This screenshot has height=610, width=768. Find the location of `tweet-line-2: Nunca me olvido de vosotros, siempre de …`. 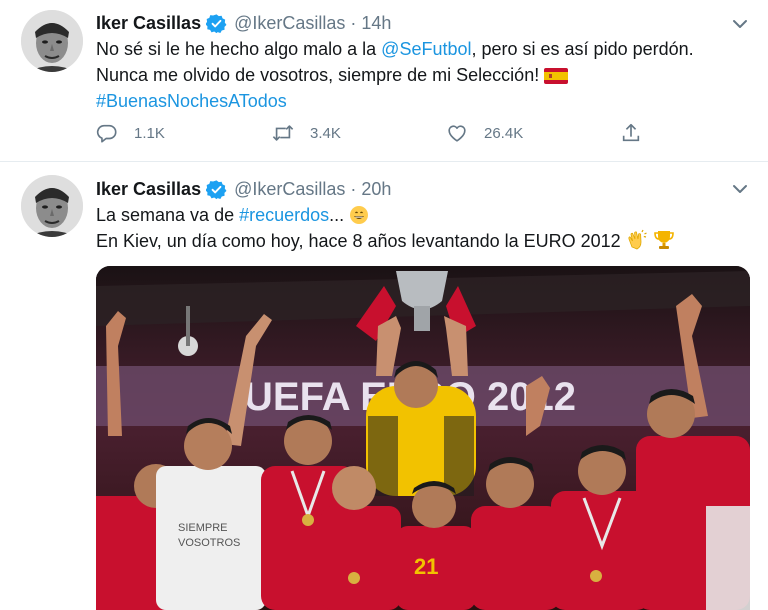

tweet-line-2: Nunca me olvido de vosotros, siempre de … is located at coordinates (426, 75).